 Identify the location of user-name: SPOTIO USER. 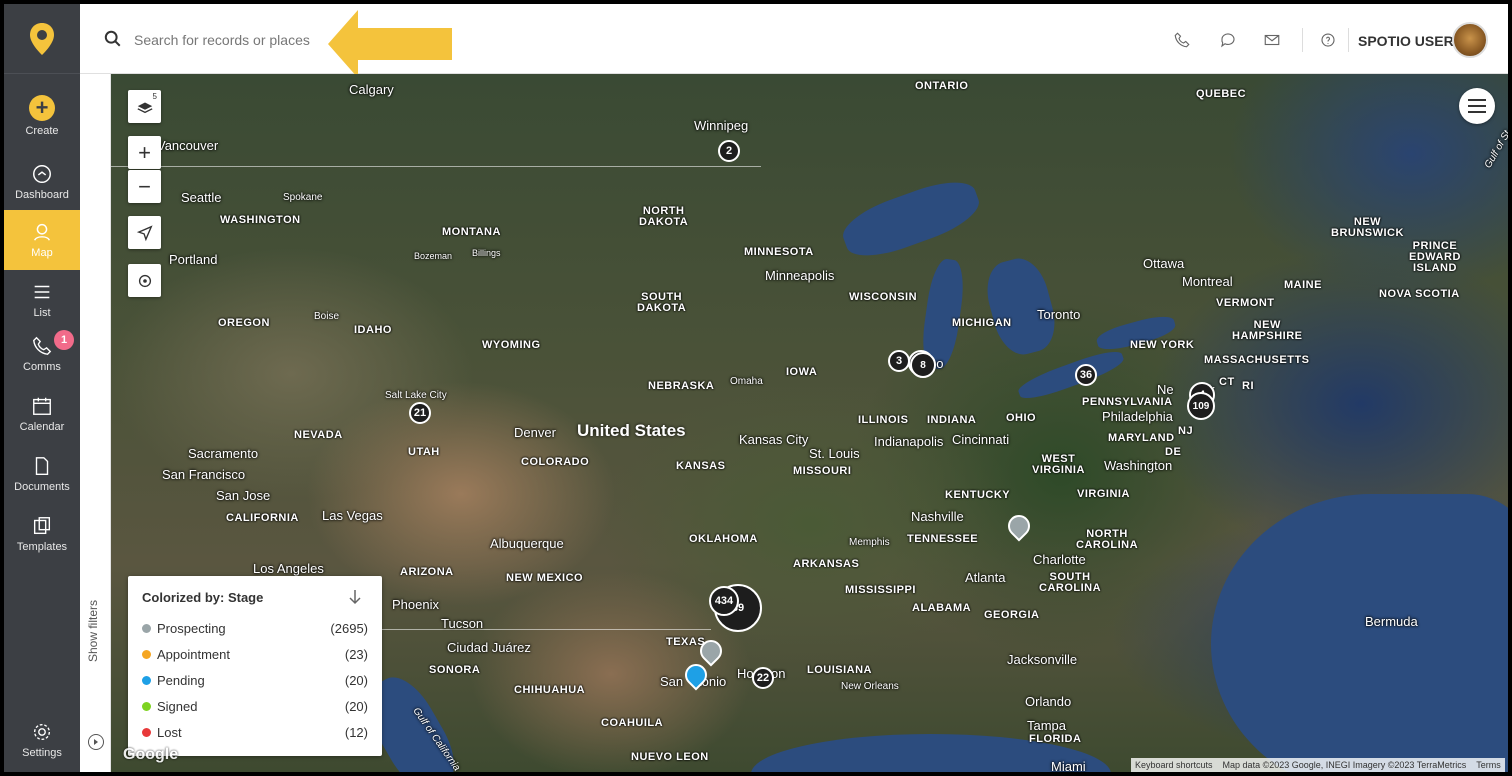
(1406, 41).